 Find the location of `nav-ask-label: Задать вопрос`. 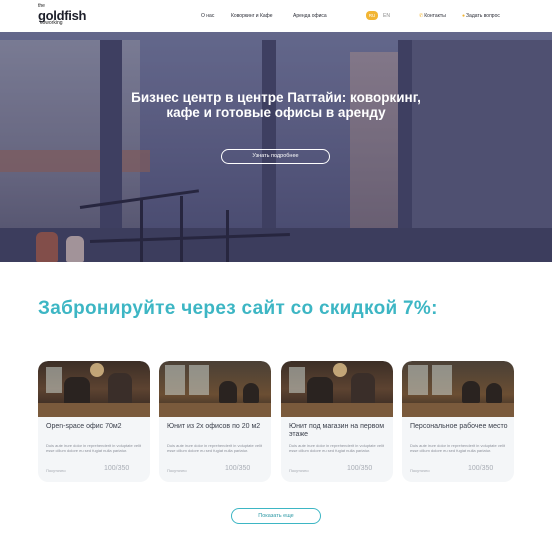

nav-ask-label: Задать вопрос is located at coordinates (483, 16).